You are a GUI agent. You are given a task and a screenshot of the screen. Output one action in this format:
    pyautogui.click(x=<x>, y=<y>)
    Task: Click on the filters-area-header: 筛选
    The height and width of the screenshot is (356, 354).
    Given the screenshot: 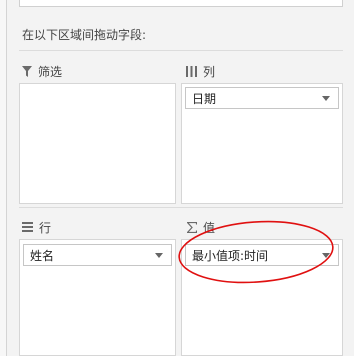 What is the action you would take?
    pyautogui.click(x=42, y=71)
    